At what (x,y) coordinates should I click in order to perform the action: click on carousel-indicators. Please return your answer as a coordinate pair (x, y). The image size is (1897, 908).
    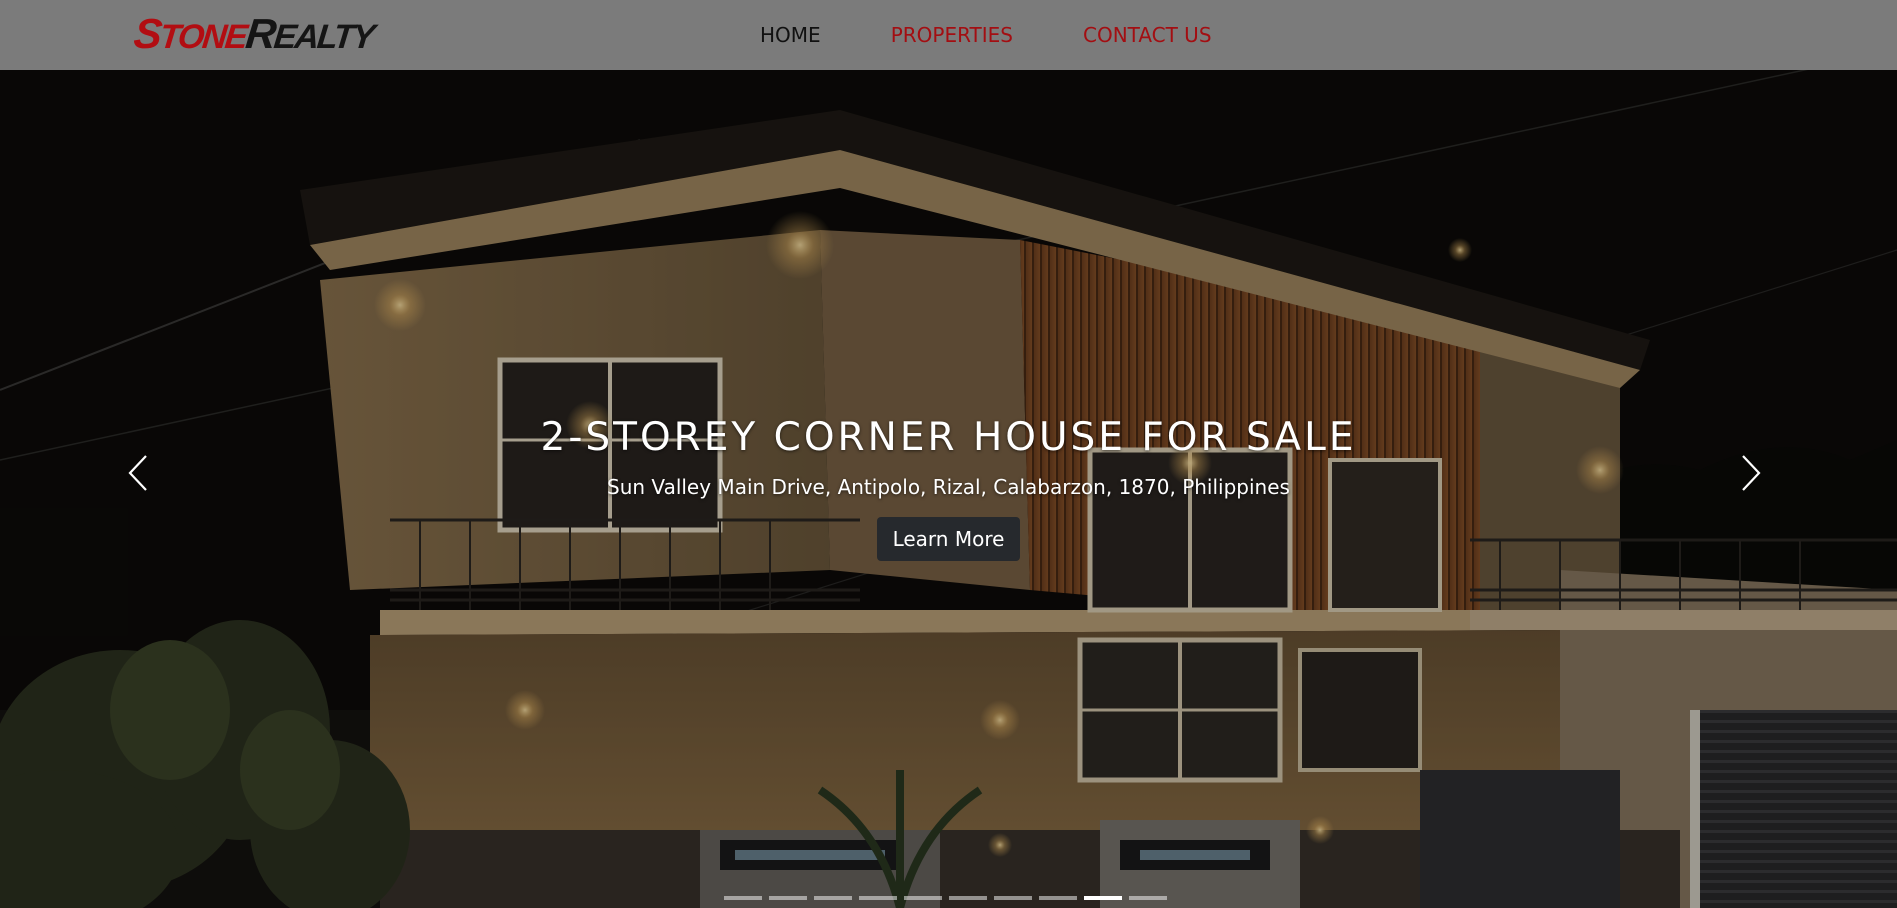
    Looking at the image, I should click on (945, 898).